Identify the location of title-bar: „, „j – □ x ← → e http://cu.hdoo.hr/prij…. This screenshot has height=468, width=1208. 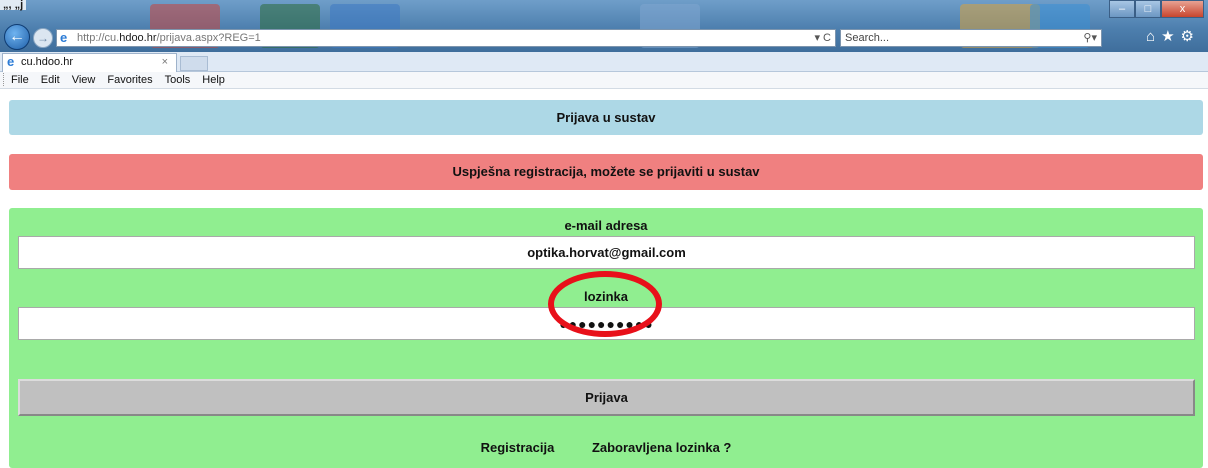
(604, 26).